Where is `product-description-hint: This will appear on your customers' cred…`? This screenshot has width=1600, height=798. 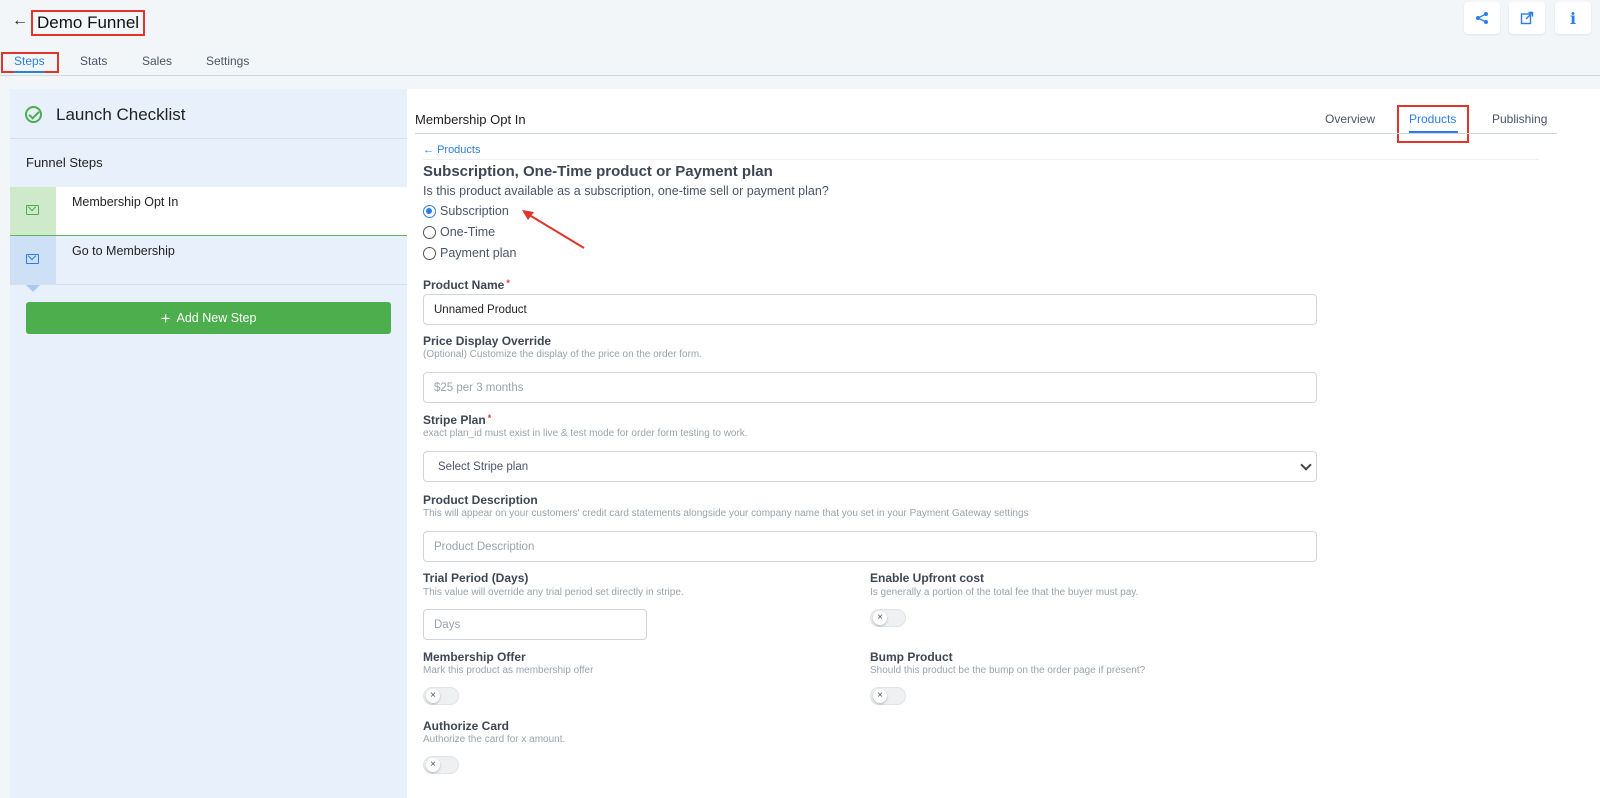 product-description-hint: This will appear on your customers' cred… is located at coordinates (726, 513).